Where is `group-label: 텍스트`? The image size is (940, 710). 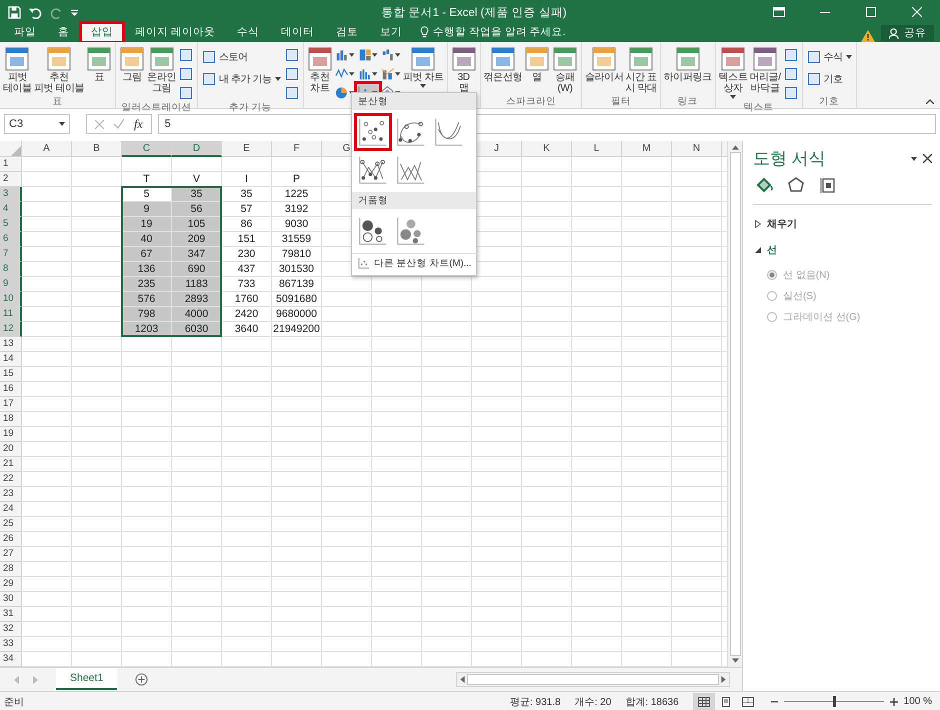 group-label: 텍스트 is located at coordinates (758, 107).